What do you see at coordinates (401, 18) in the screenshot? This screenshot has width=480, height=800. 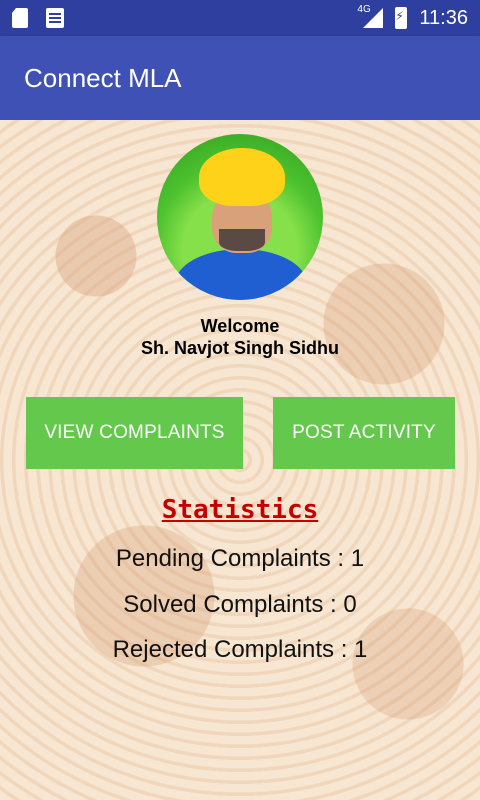 I see `battery-charging-icon` at bounding box center [401, 18].